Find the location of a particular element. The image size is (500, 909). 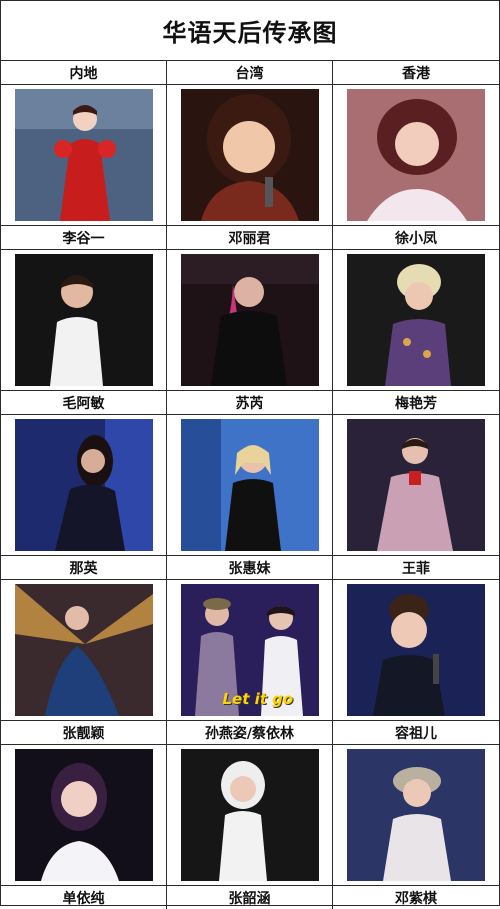

header-row: 内地 台湾 香港 is located at coordinates (250, 73).